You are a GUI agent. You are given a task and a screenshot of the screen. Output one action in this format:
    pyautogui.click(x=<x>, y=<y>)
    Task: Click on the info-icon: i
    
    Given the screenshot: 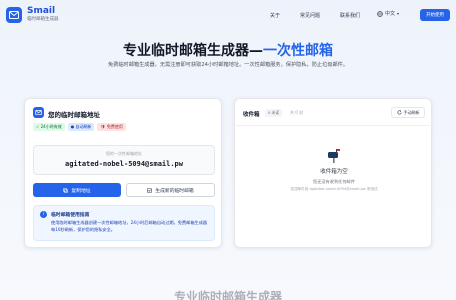 What is the action you would take?
    pyautogui.click(x=43, y=214)
    